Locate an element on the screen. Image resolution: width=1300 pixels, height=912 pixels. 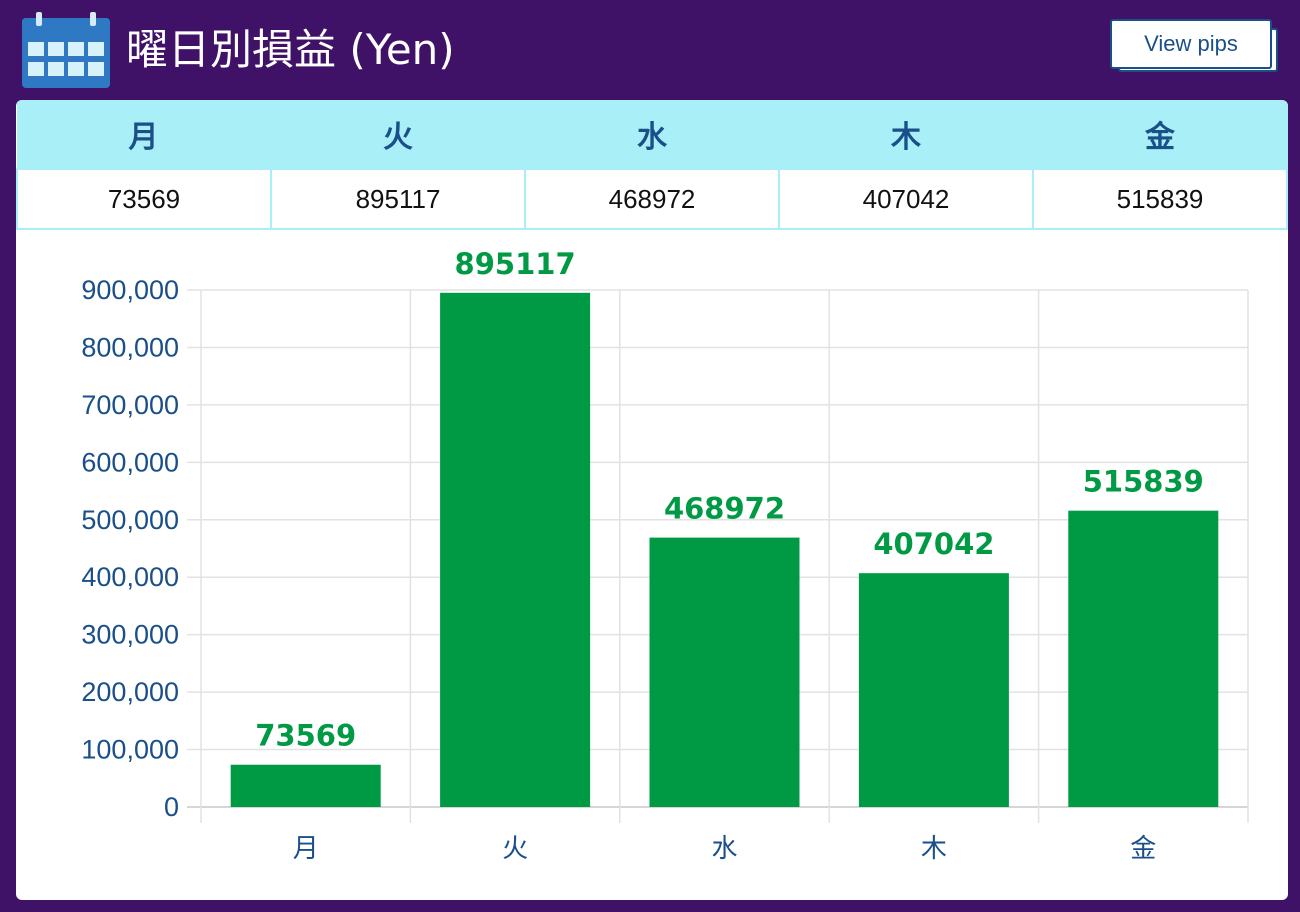
table-cell: 515839 is located at coordinates (1160, 199).